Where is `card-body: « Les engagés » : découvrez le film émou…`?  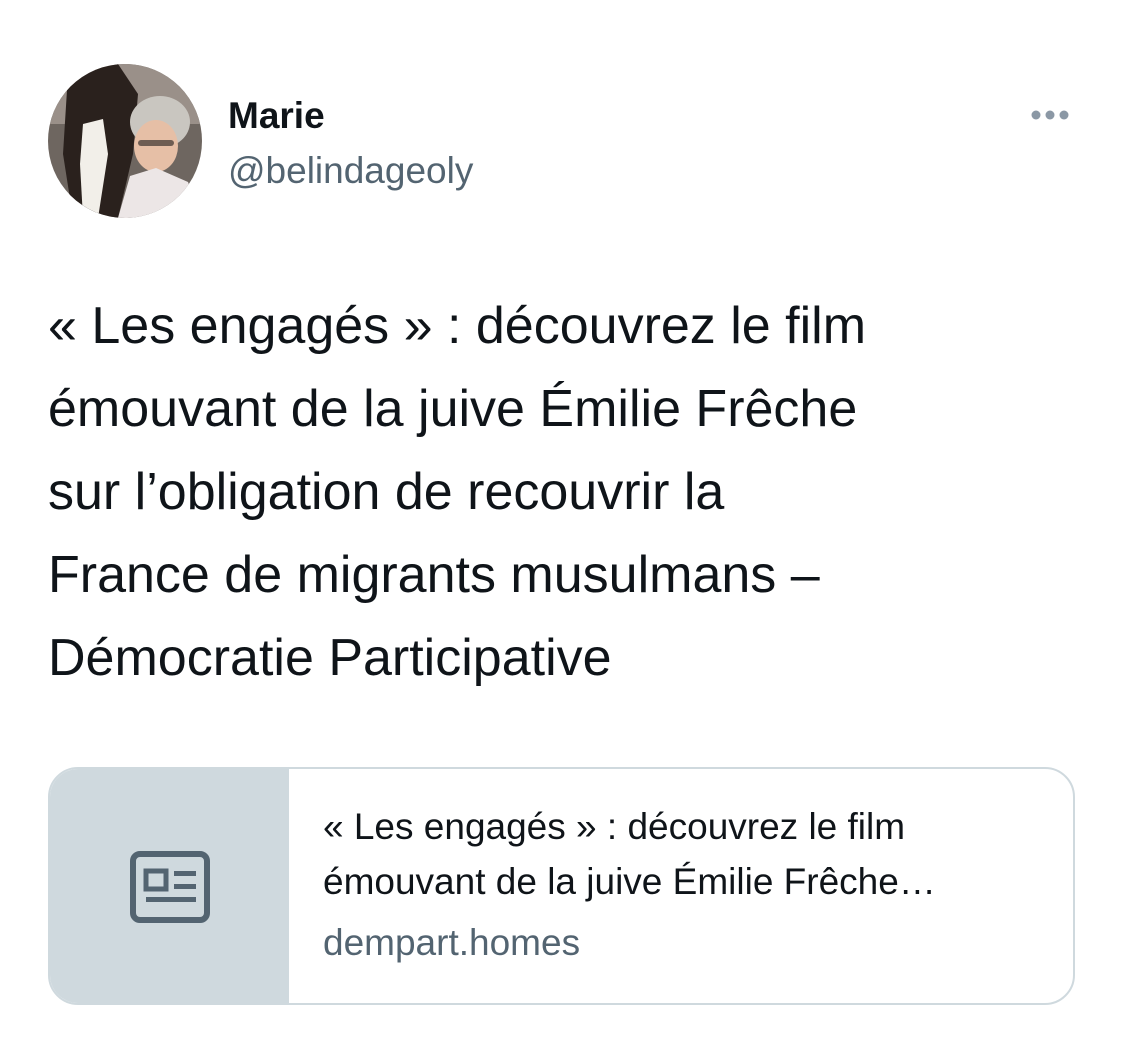 card-body: « Les engagés » : découvrez le film émou… is located at coordinates (683, 883).